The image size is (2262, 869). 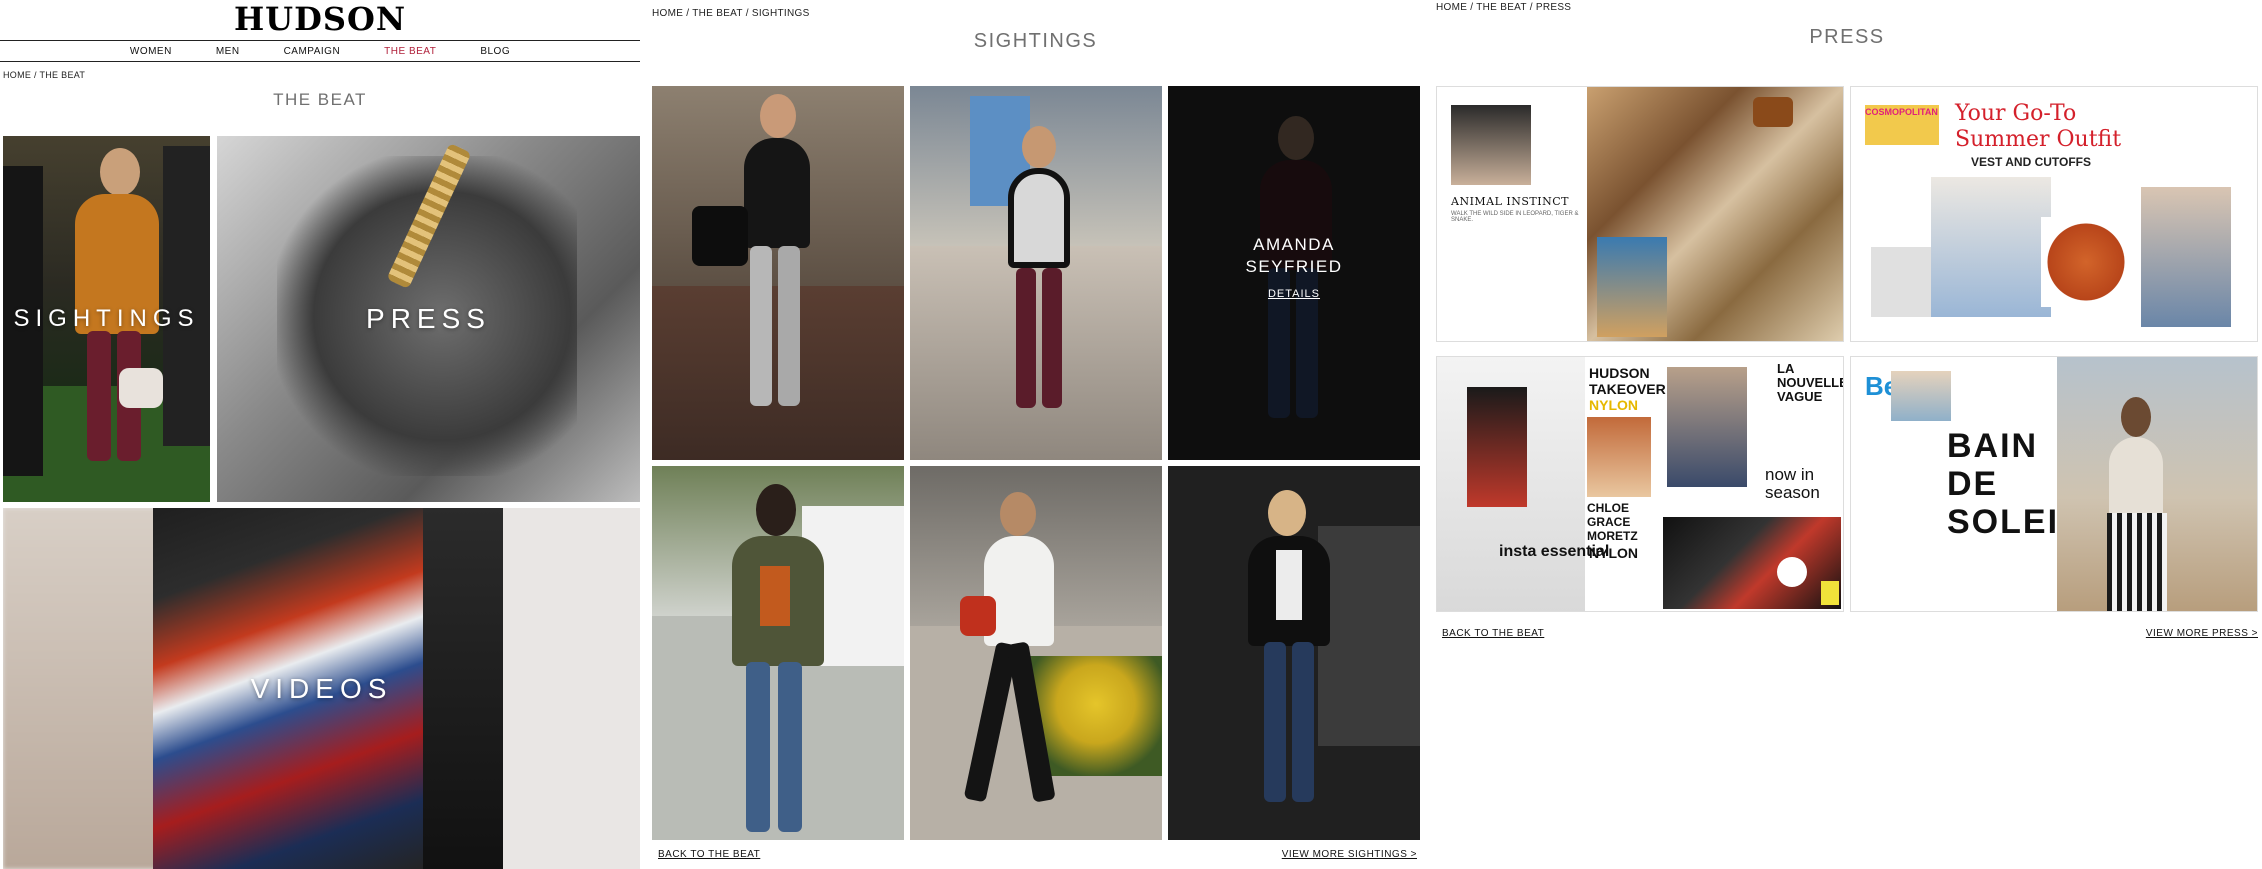 I want to click on bag, so click(x=2086, y=262).